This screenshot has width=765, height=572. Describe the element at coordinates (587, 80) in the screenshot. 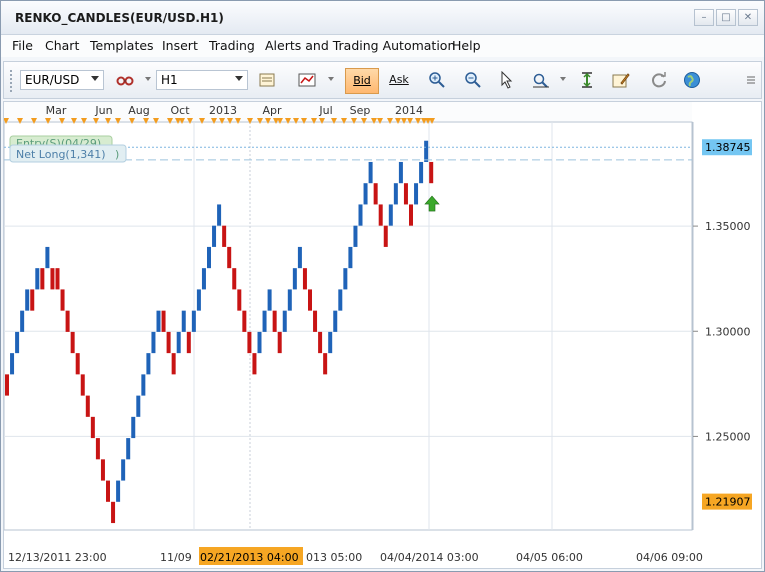

I see `autoscale-icon` at that location.